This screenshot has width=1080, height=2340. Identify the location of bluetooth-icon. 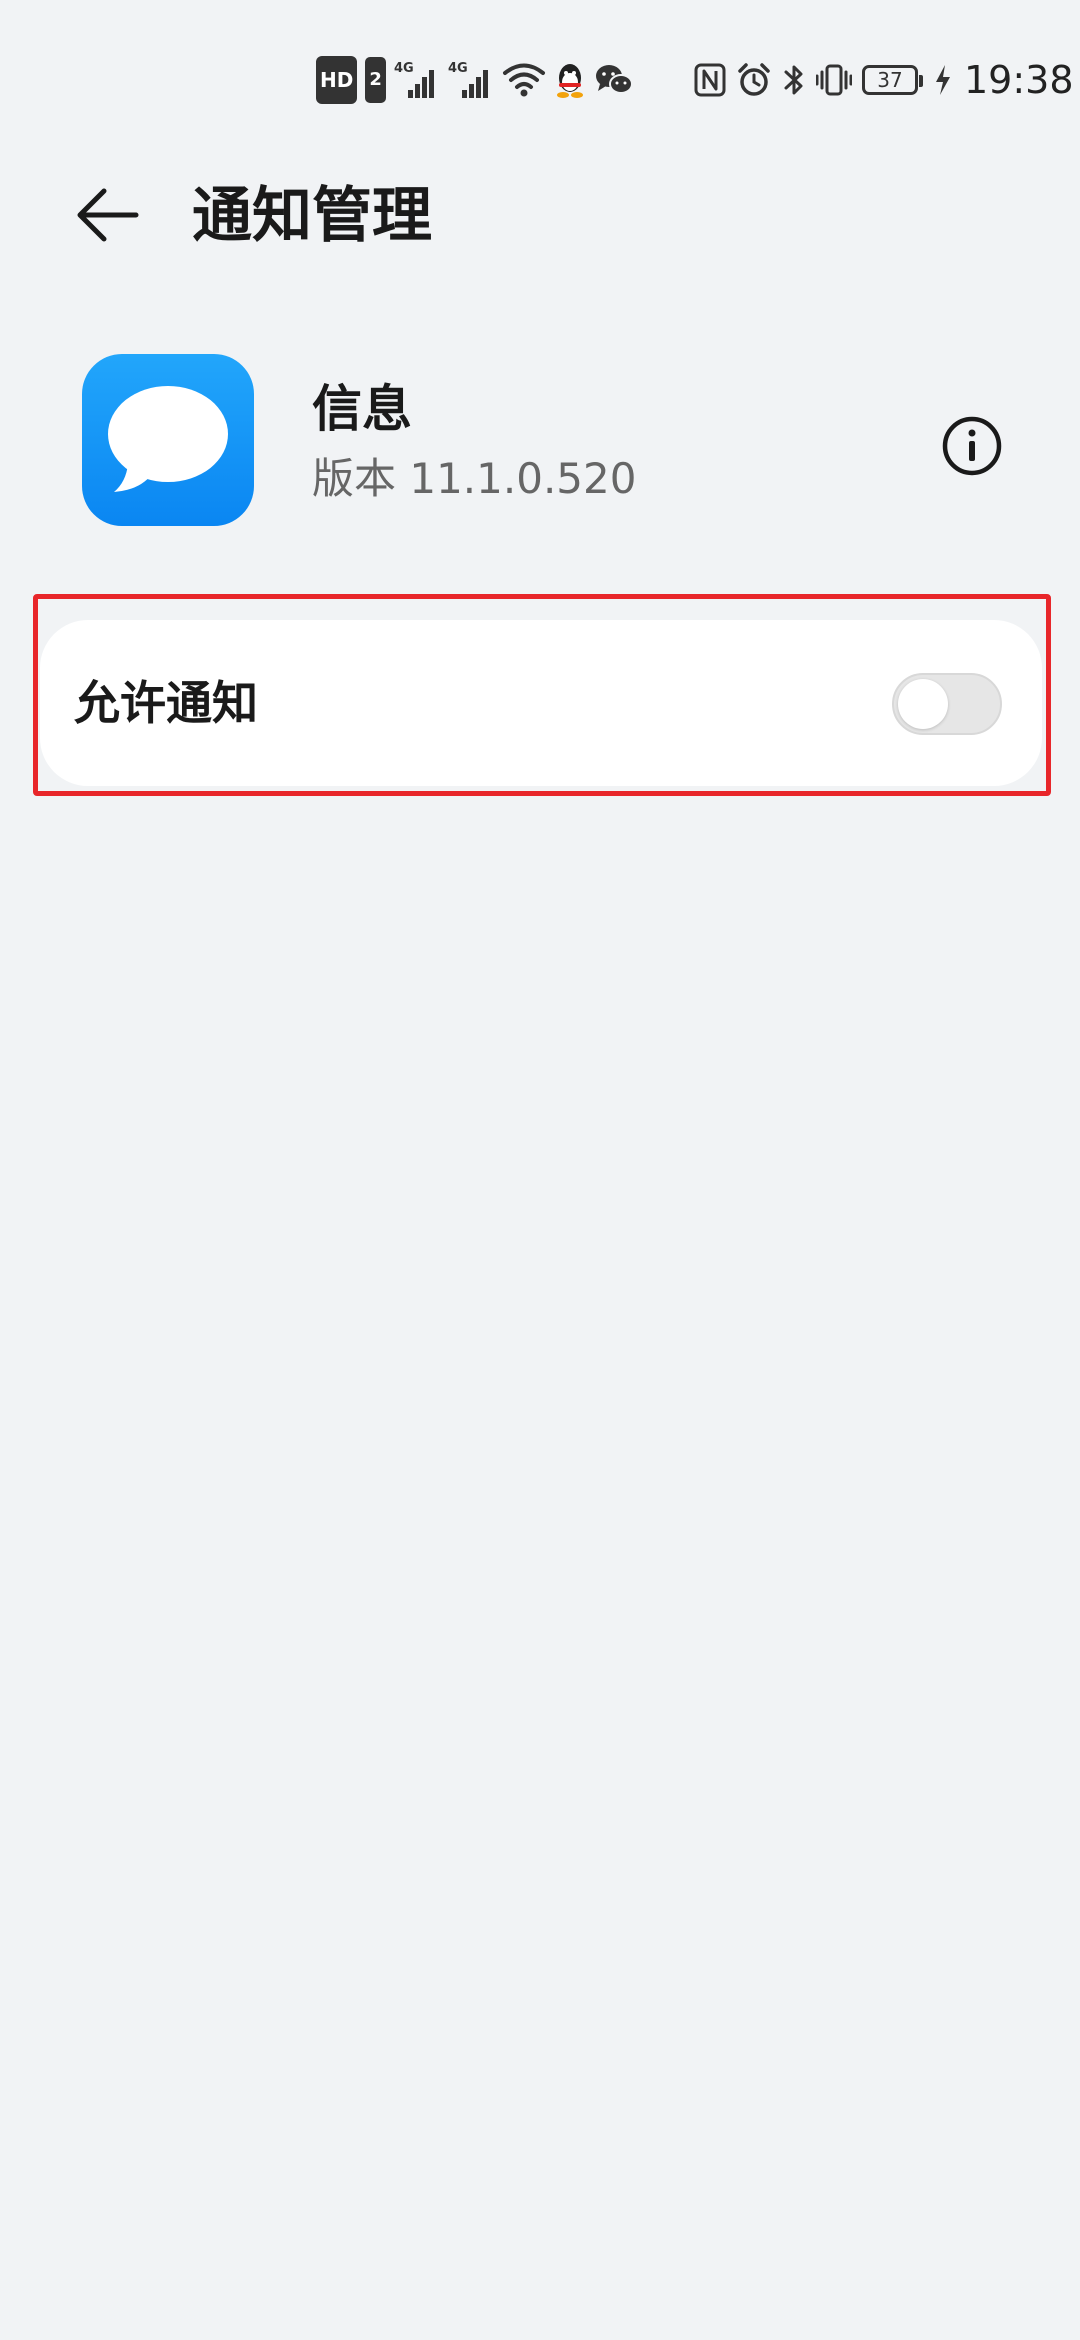
(794, 80).